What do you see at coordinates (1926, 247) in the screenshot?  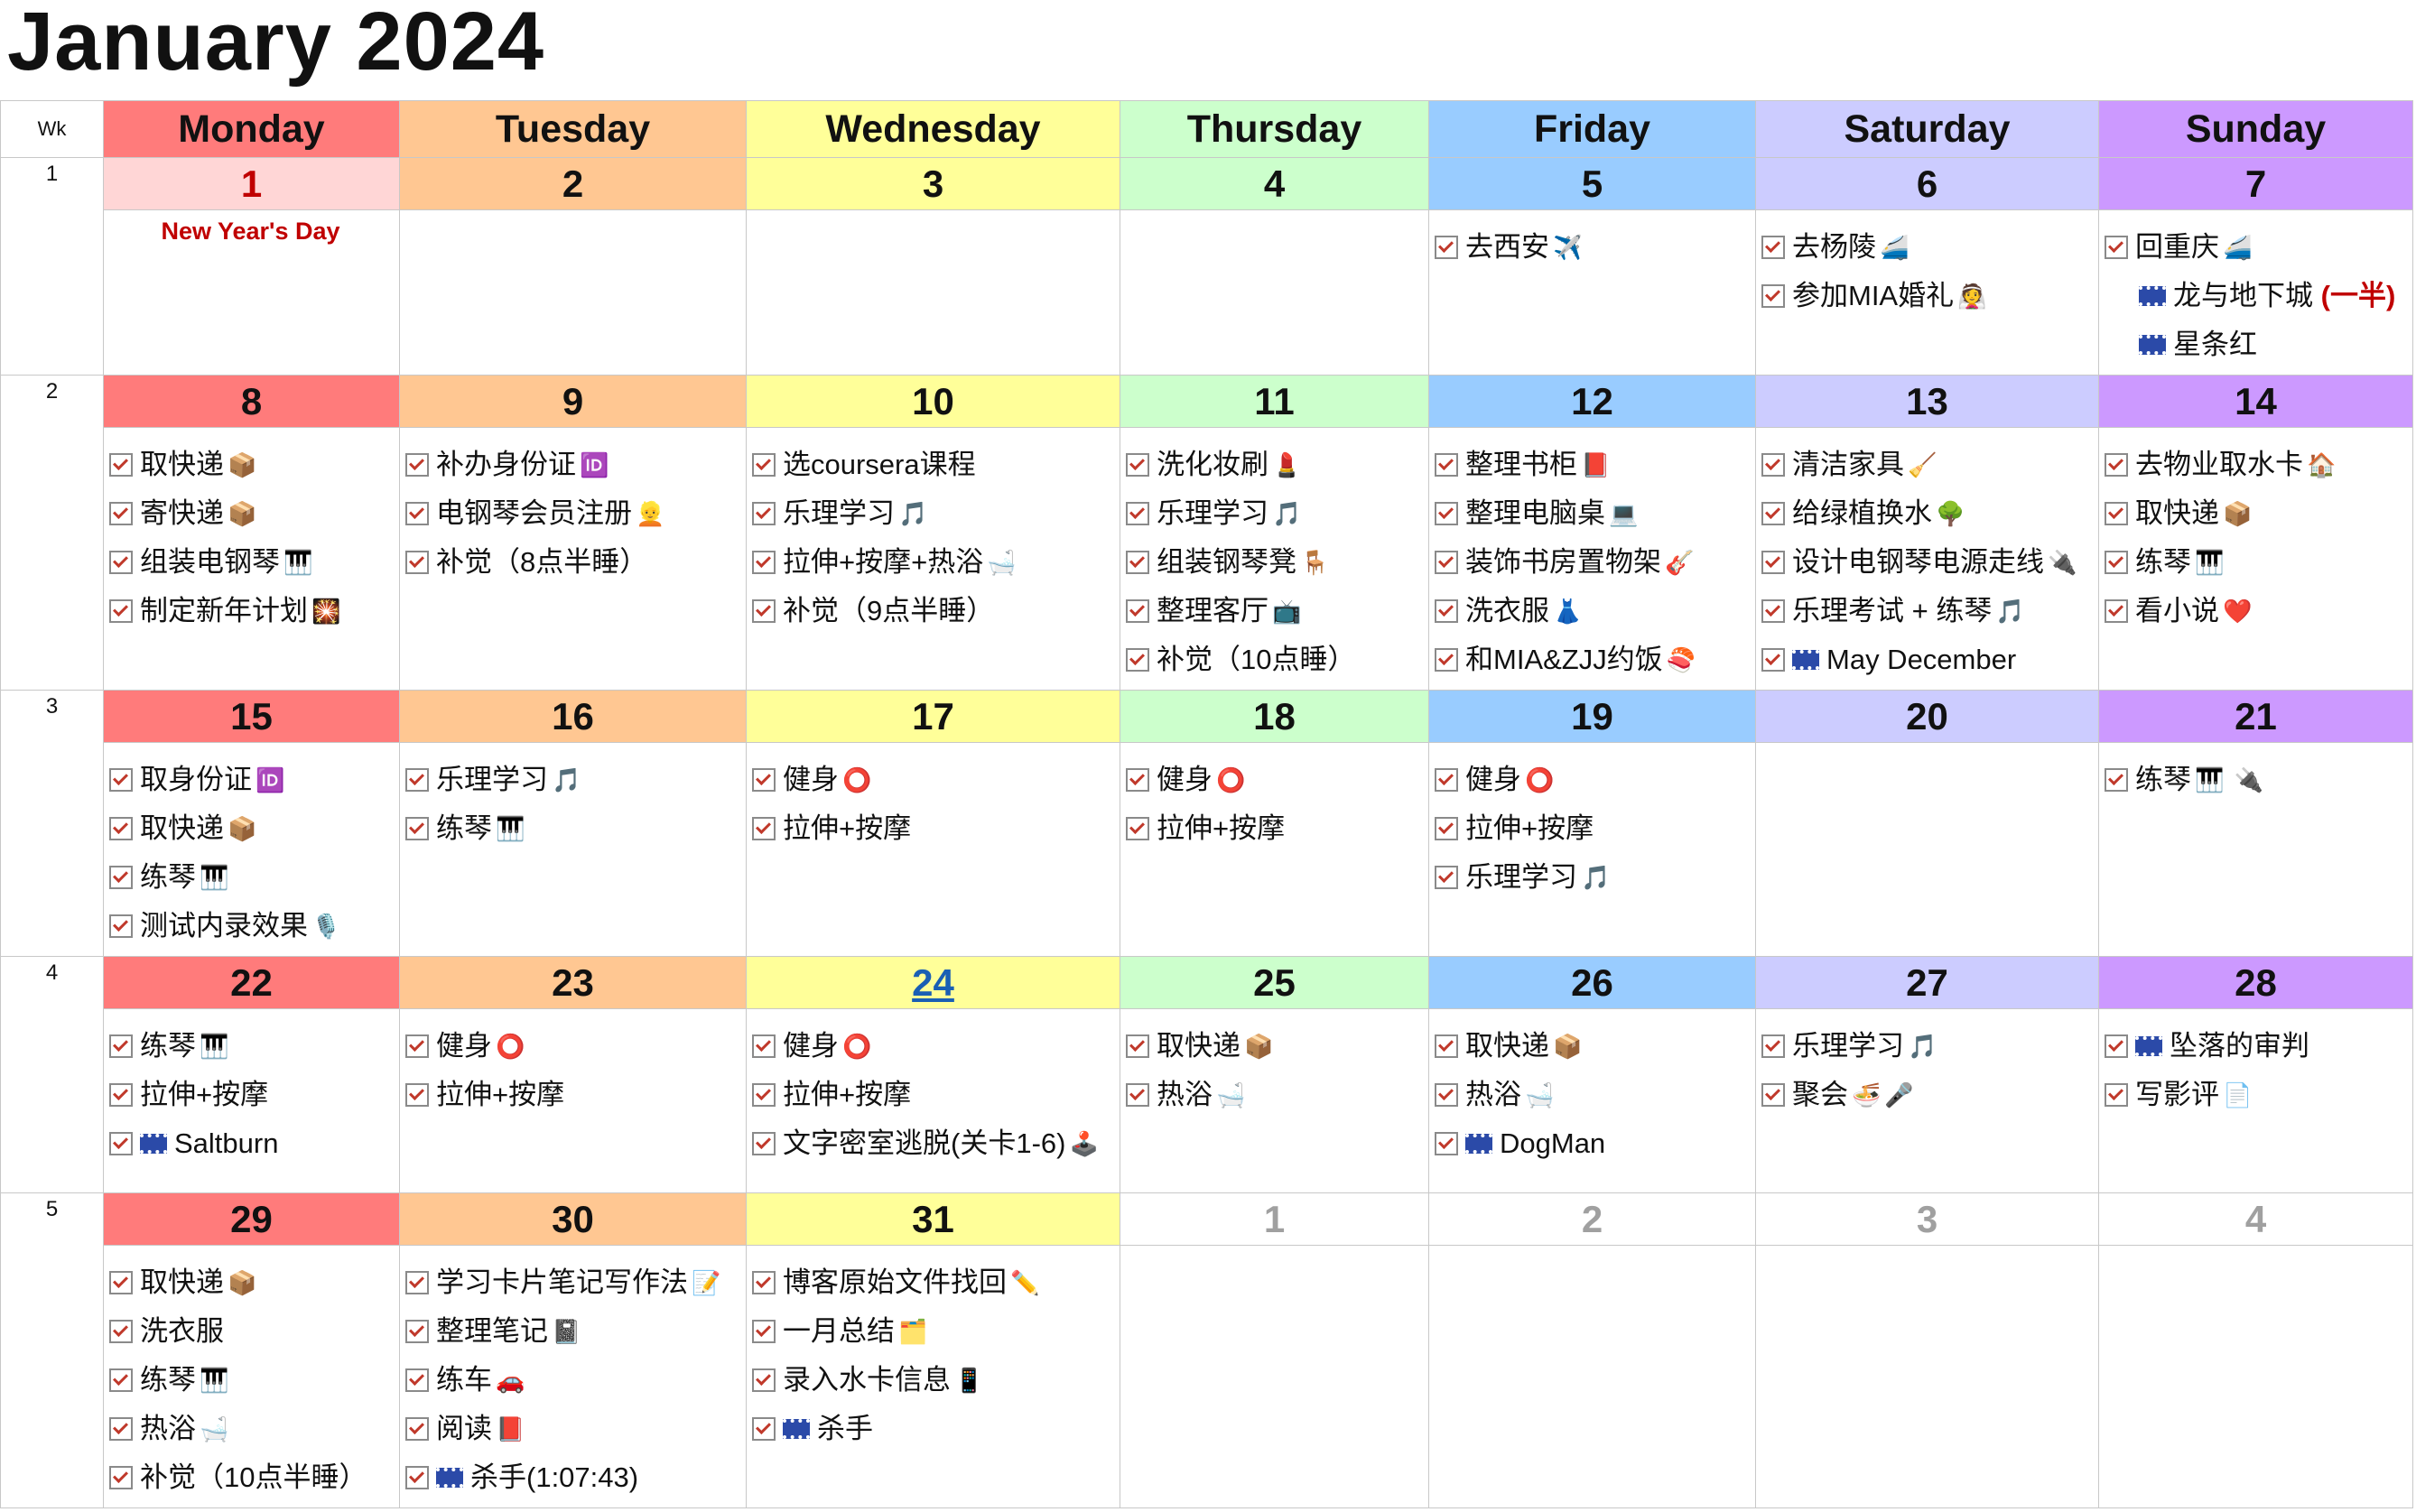 I see `event-item: 去杨陵 🚄` at bounding box center [1926, 247].